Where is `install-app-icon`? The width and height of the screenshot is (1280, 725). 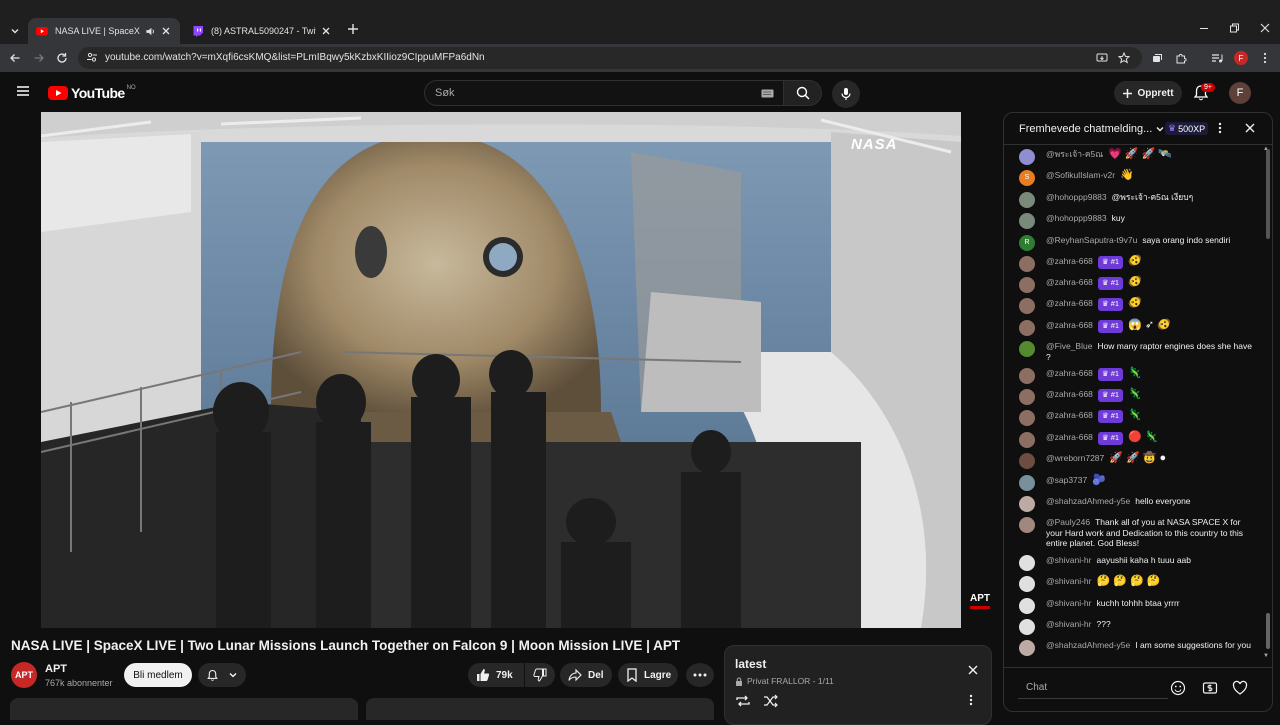 install-app-icon is located at coordinates (1102, 58).